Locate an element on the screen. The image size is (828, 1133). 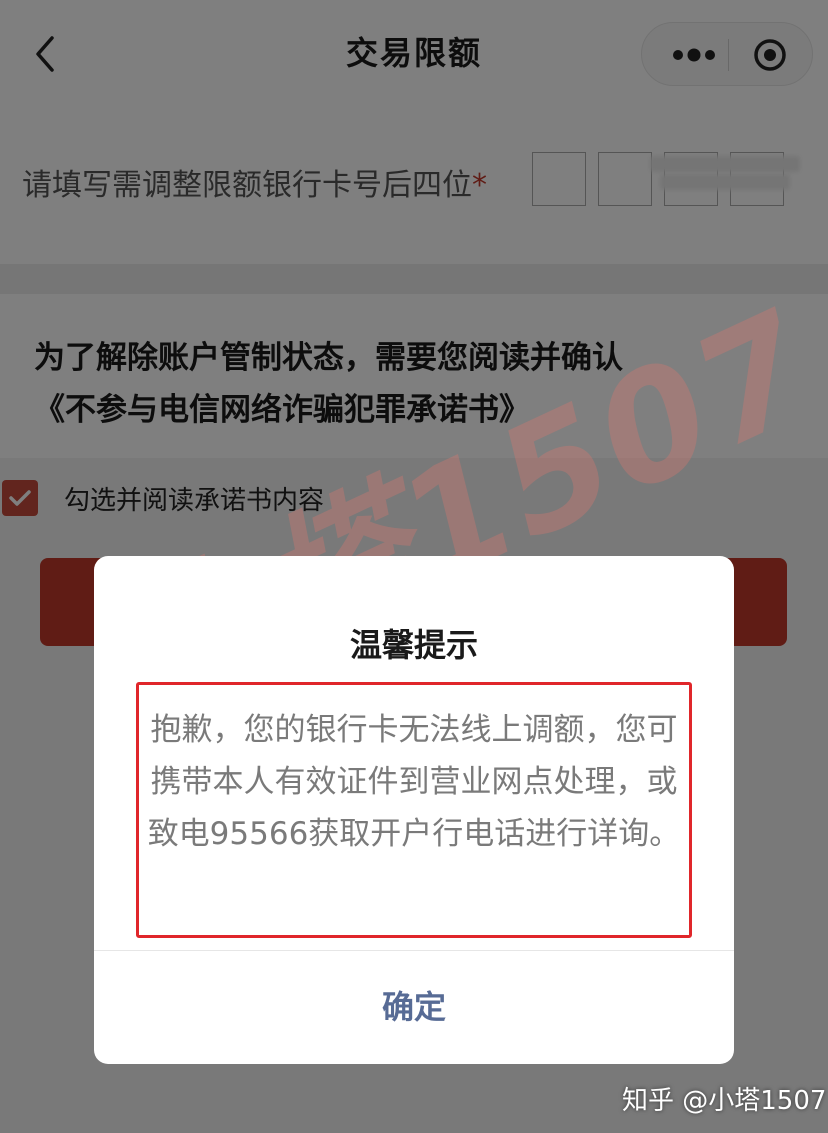
confirm-button: 确定 is located at coordinates (414, 1007).